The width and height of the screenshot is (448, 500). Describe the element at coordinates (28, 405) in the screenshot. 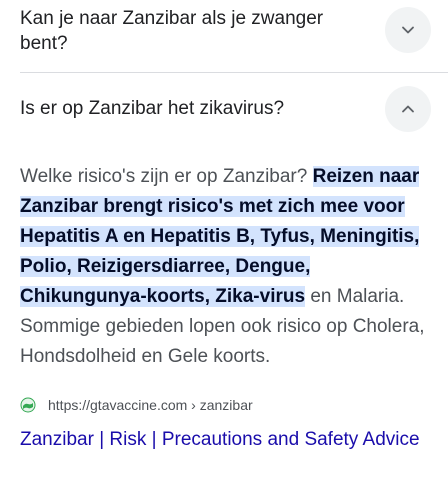

I see `globe-favicon-icon` at that location.